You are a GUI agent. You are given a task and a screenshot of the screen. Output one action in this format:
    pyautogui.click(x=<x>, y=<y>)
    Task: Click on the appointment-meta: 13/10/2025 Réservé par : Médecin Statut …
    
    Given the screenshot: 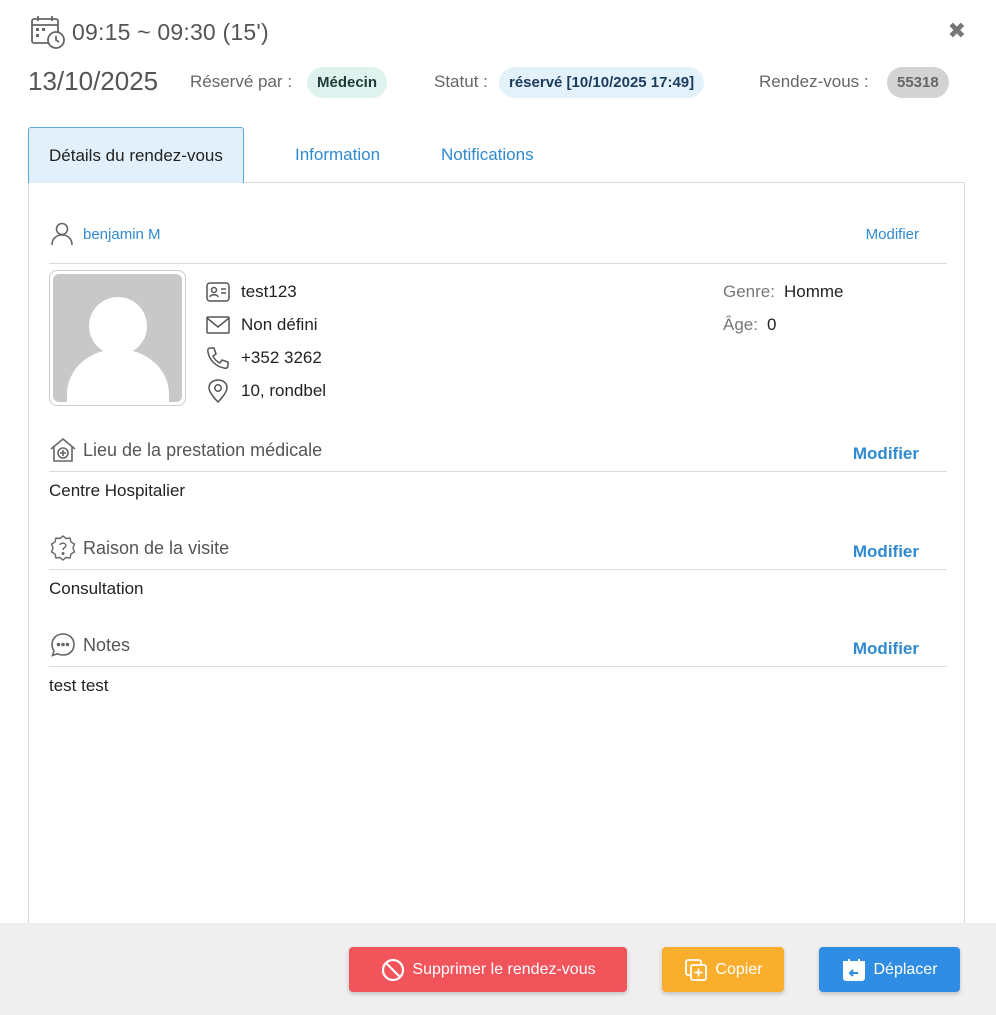 What is the action you would take?
    pyautogui.click(x=498, y=82)
    